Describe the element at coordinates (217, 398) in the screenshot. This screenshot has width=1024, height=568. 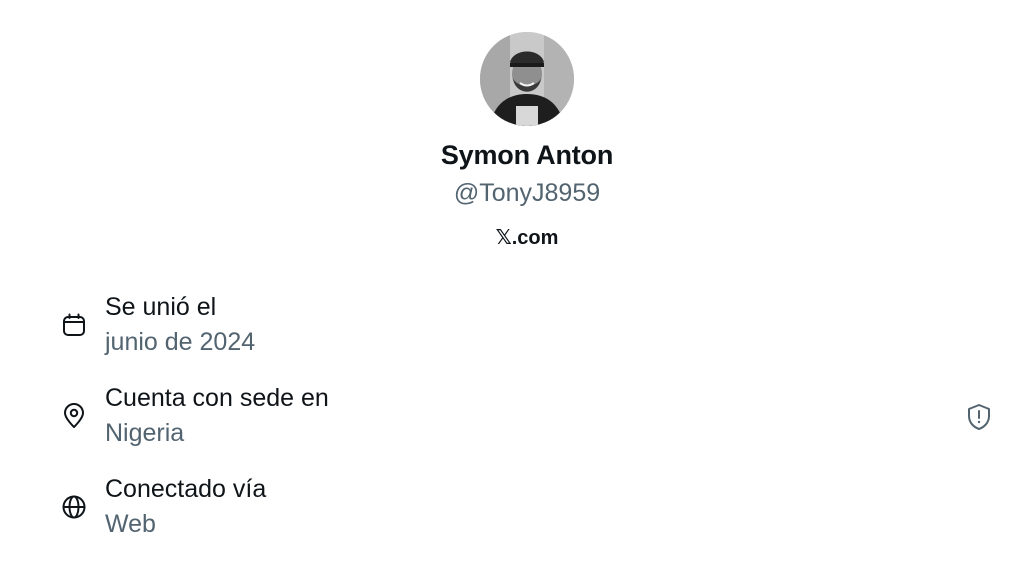
I see `location-label: Cuenta con sede en` at that location.